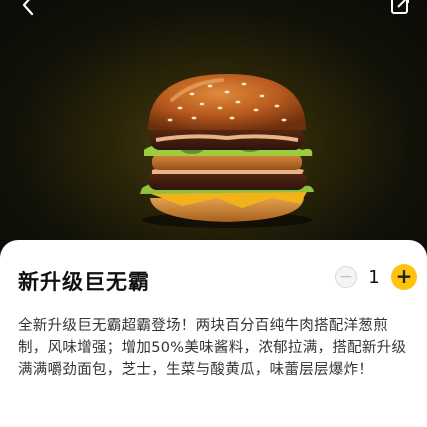  I want to click on increase-quantity-button: +, so click(404, 277).